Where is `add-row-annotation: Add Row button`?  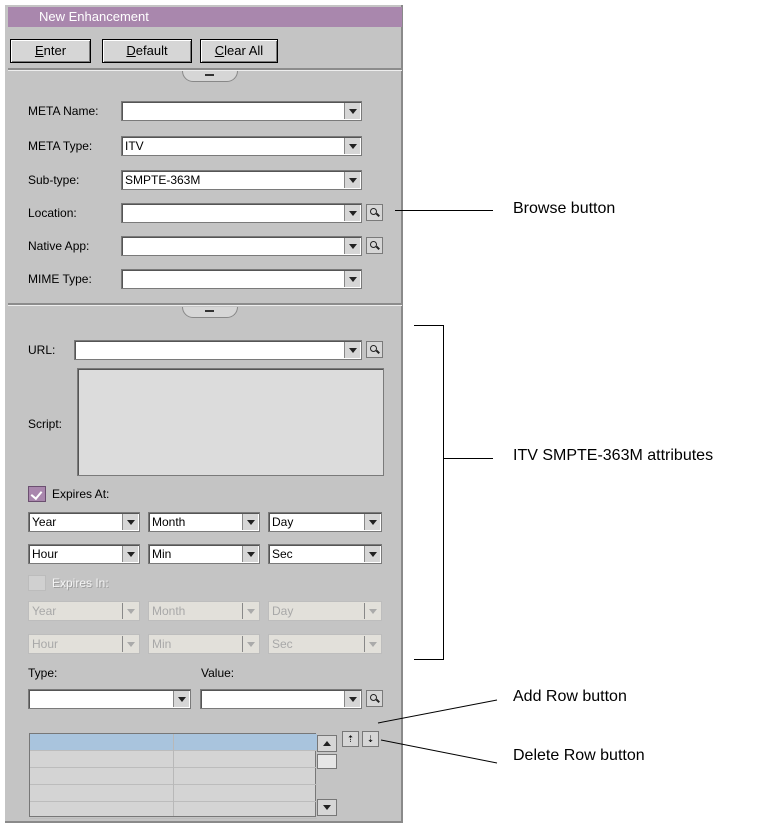 add-row-annotation: Add Row button is located at coordinates (570, 696).